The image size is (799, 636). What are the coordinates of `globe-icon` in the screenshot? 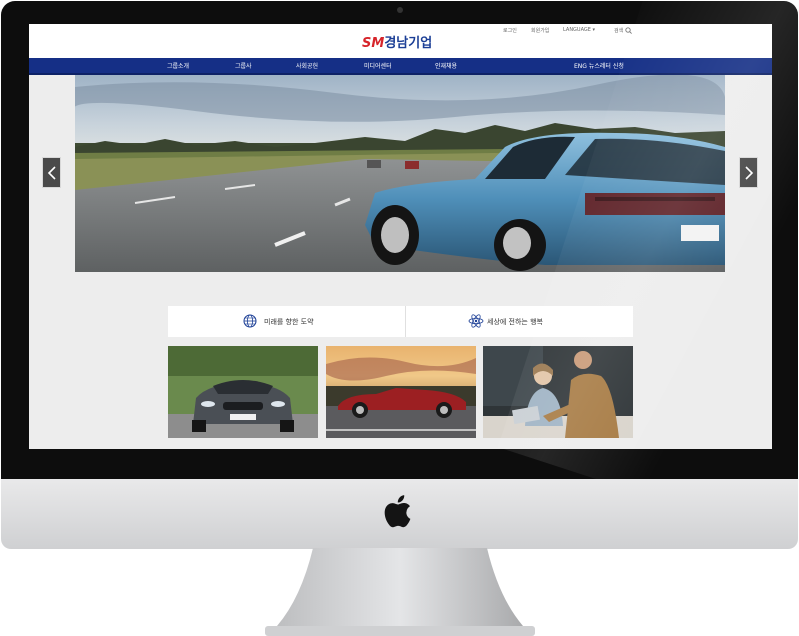 It's located at (250, 321).